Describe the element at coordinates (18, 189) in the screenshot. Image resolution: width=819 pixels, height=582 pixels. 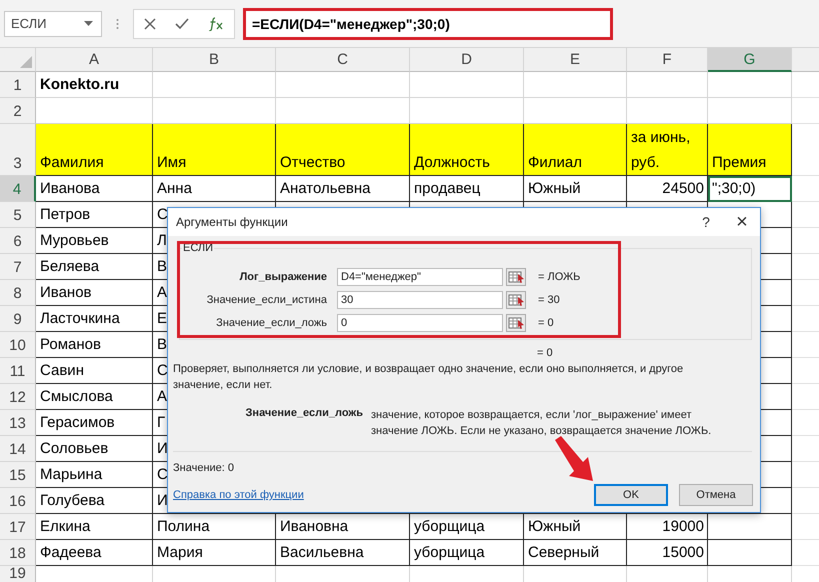
I see `row-header: 4` at that location.